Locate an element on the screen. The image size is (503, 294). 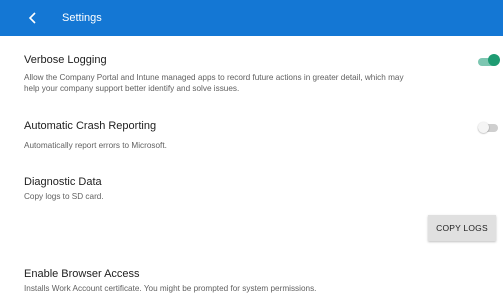
diagnostic-data-description: Copy logs to SD card. is located at coordinates (64, 196).